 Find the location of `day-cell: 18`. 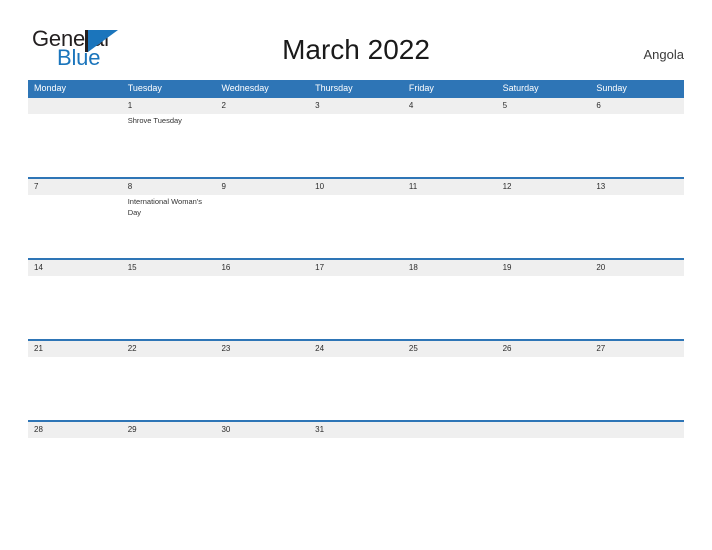

day-cell: 18 is located at coordinates (450, 268).